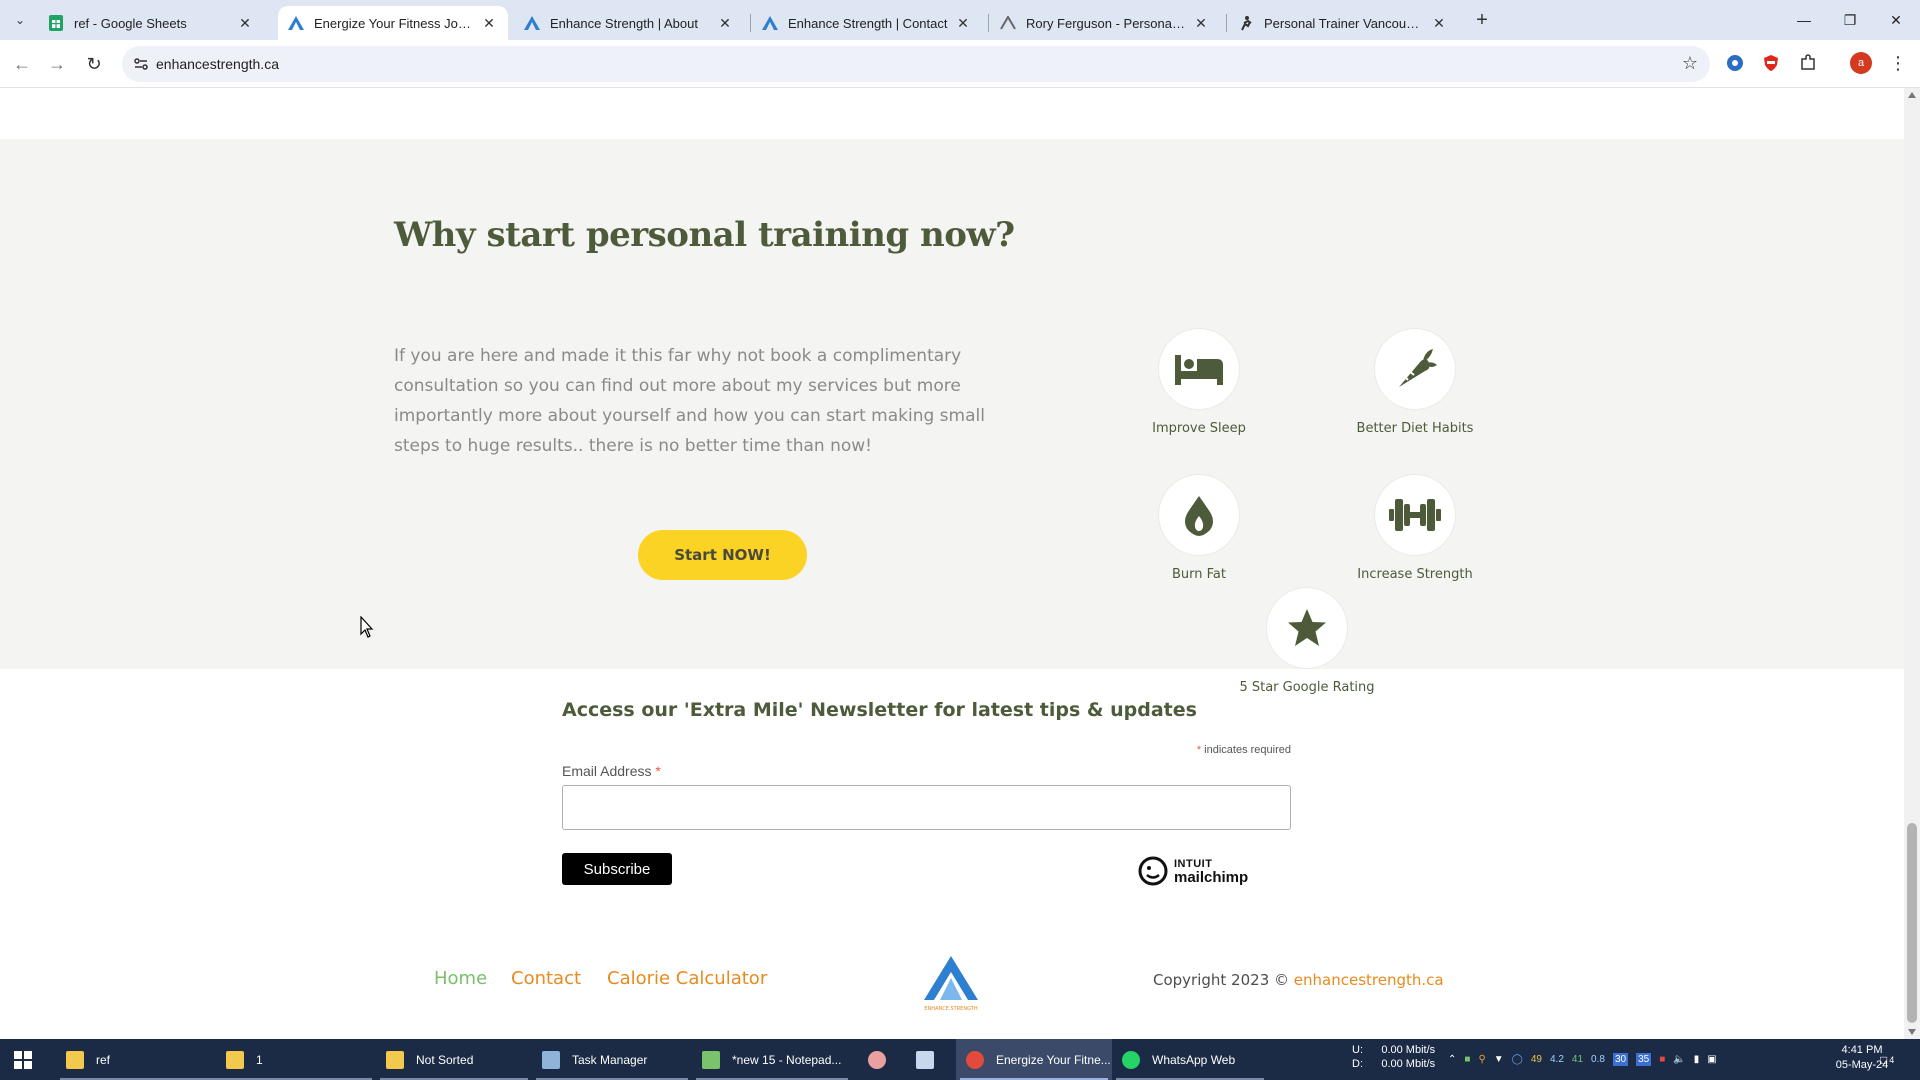 This screenshot has height=1080, width=1920. I want to click on tab-title: Personal Trainer Vancouver | We, so click(1344, 23).